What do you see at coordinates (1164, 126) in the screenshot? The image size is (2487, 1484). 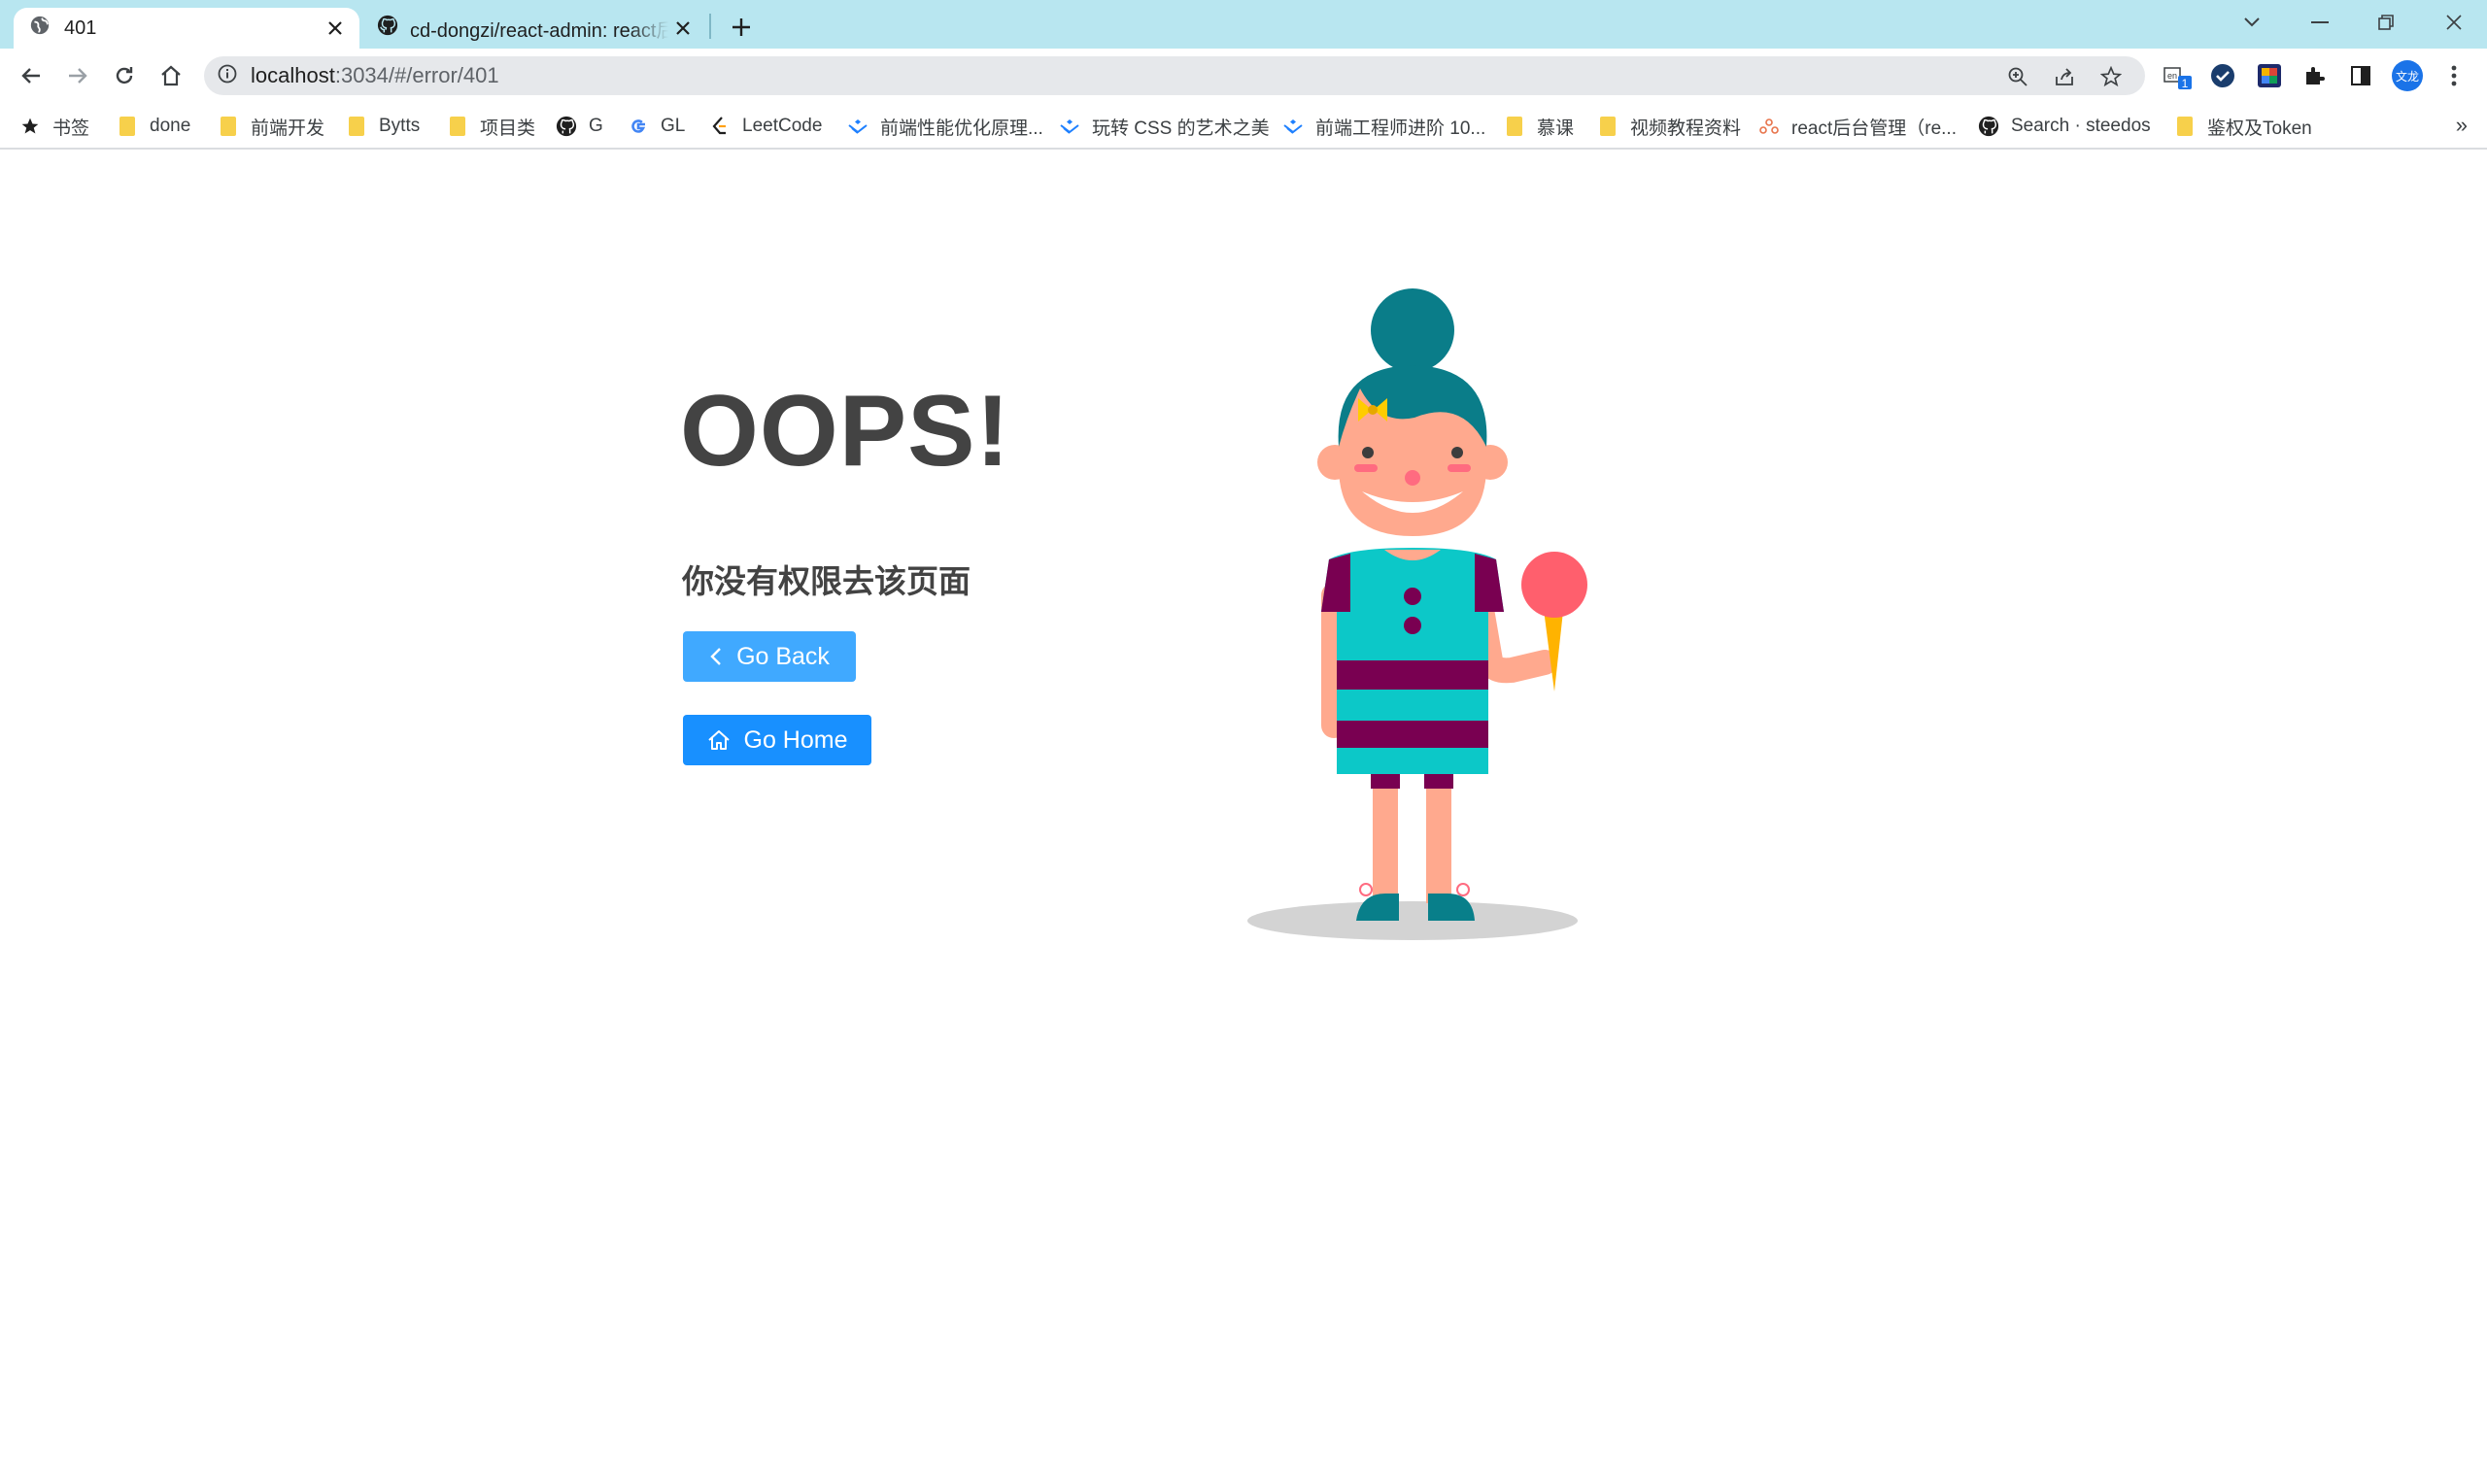 I see `bookmark-item: 玩转 CSS 的艺术之美` at bounding box center [1164, 126].